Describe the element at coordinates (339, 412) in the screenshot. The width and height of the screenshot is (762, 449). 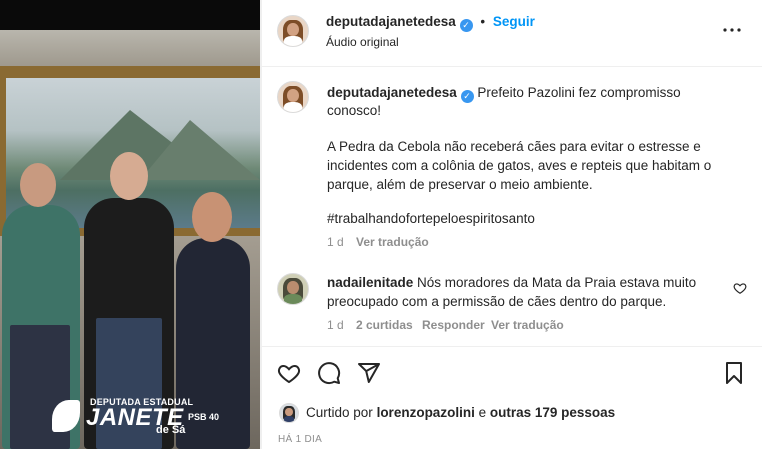
I see `liked-by-prefix: Curtido por` at that location.